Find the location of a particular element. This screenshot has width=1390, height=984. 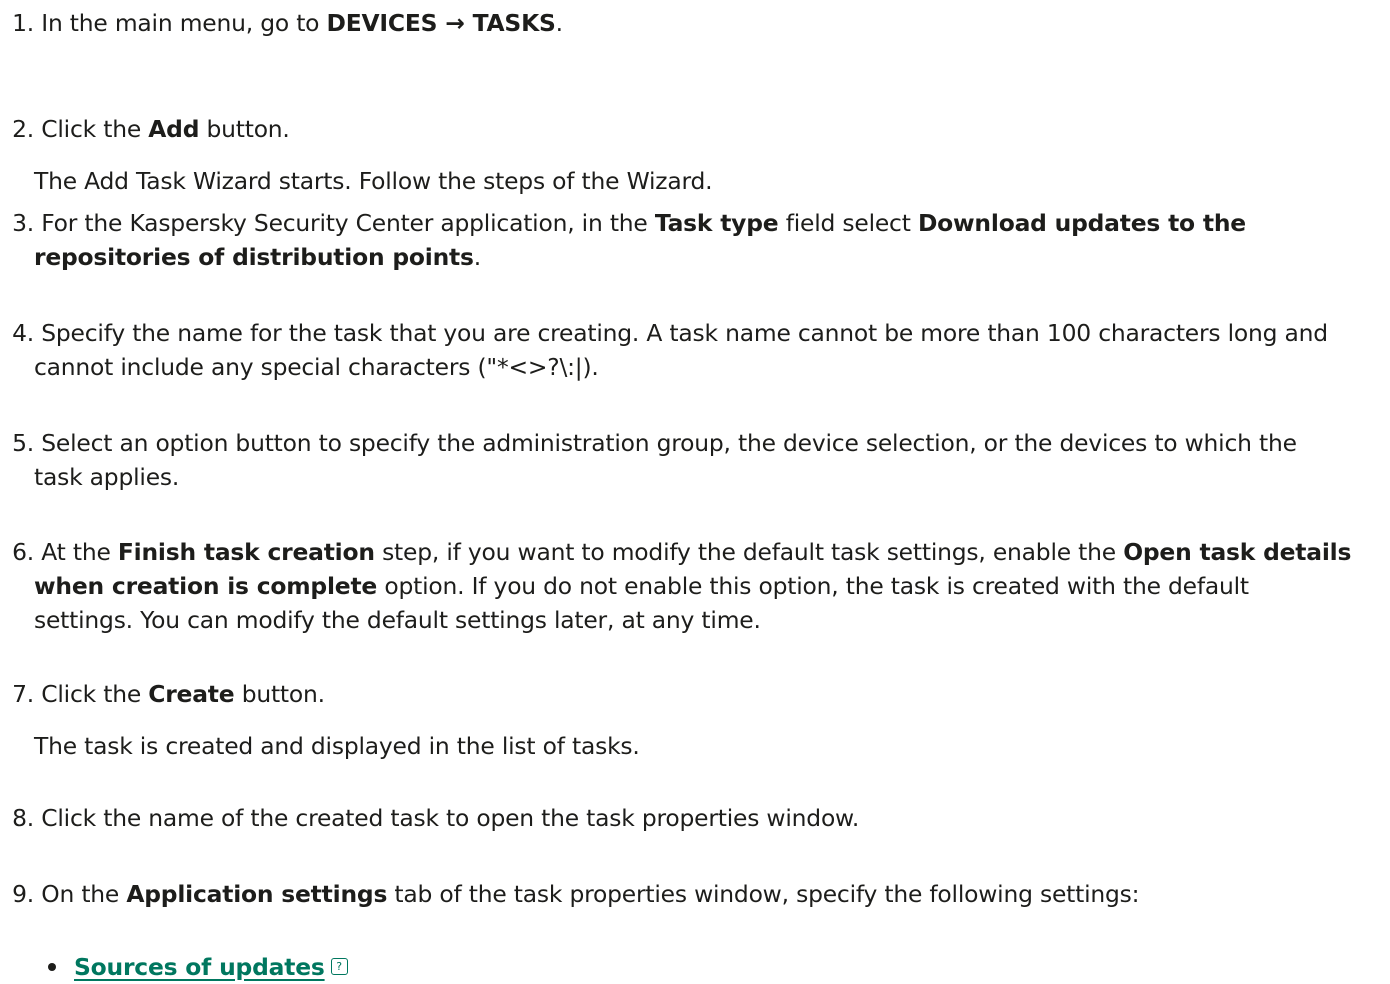

step-text: At the is located at coordinates (79, 552).